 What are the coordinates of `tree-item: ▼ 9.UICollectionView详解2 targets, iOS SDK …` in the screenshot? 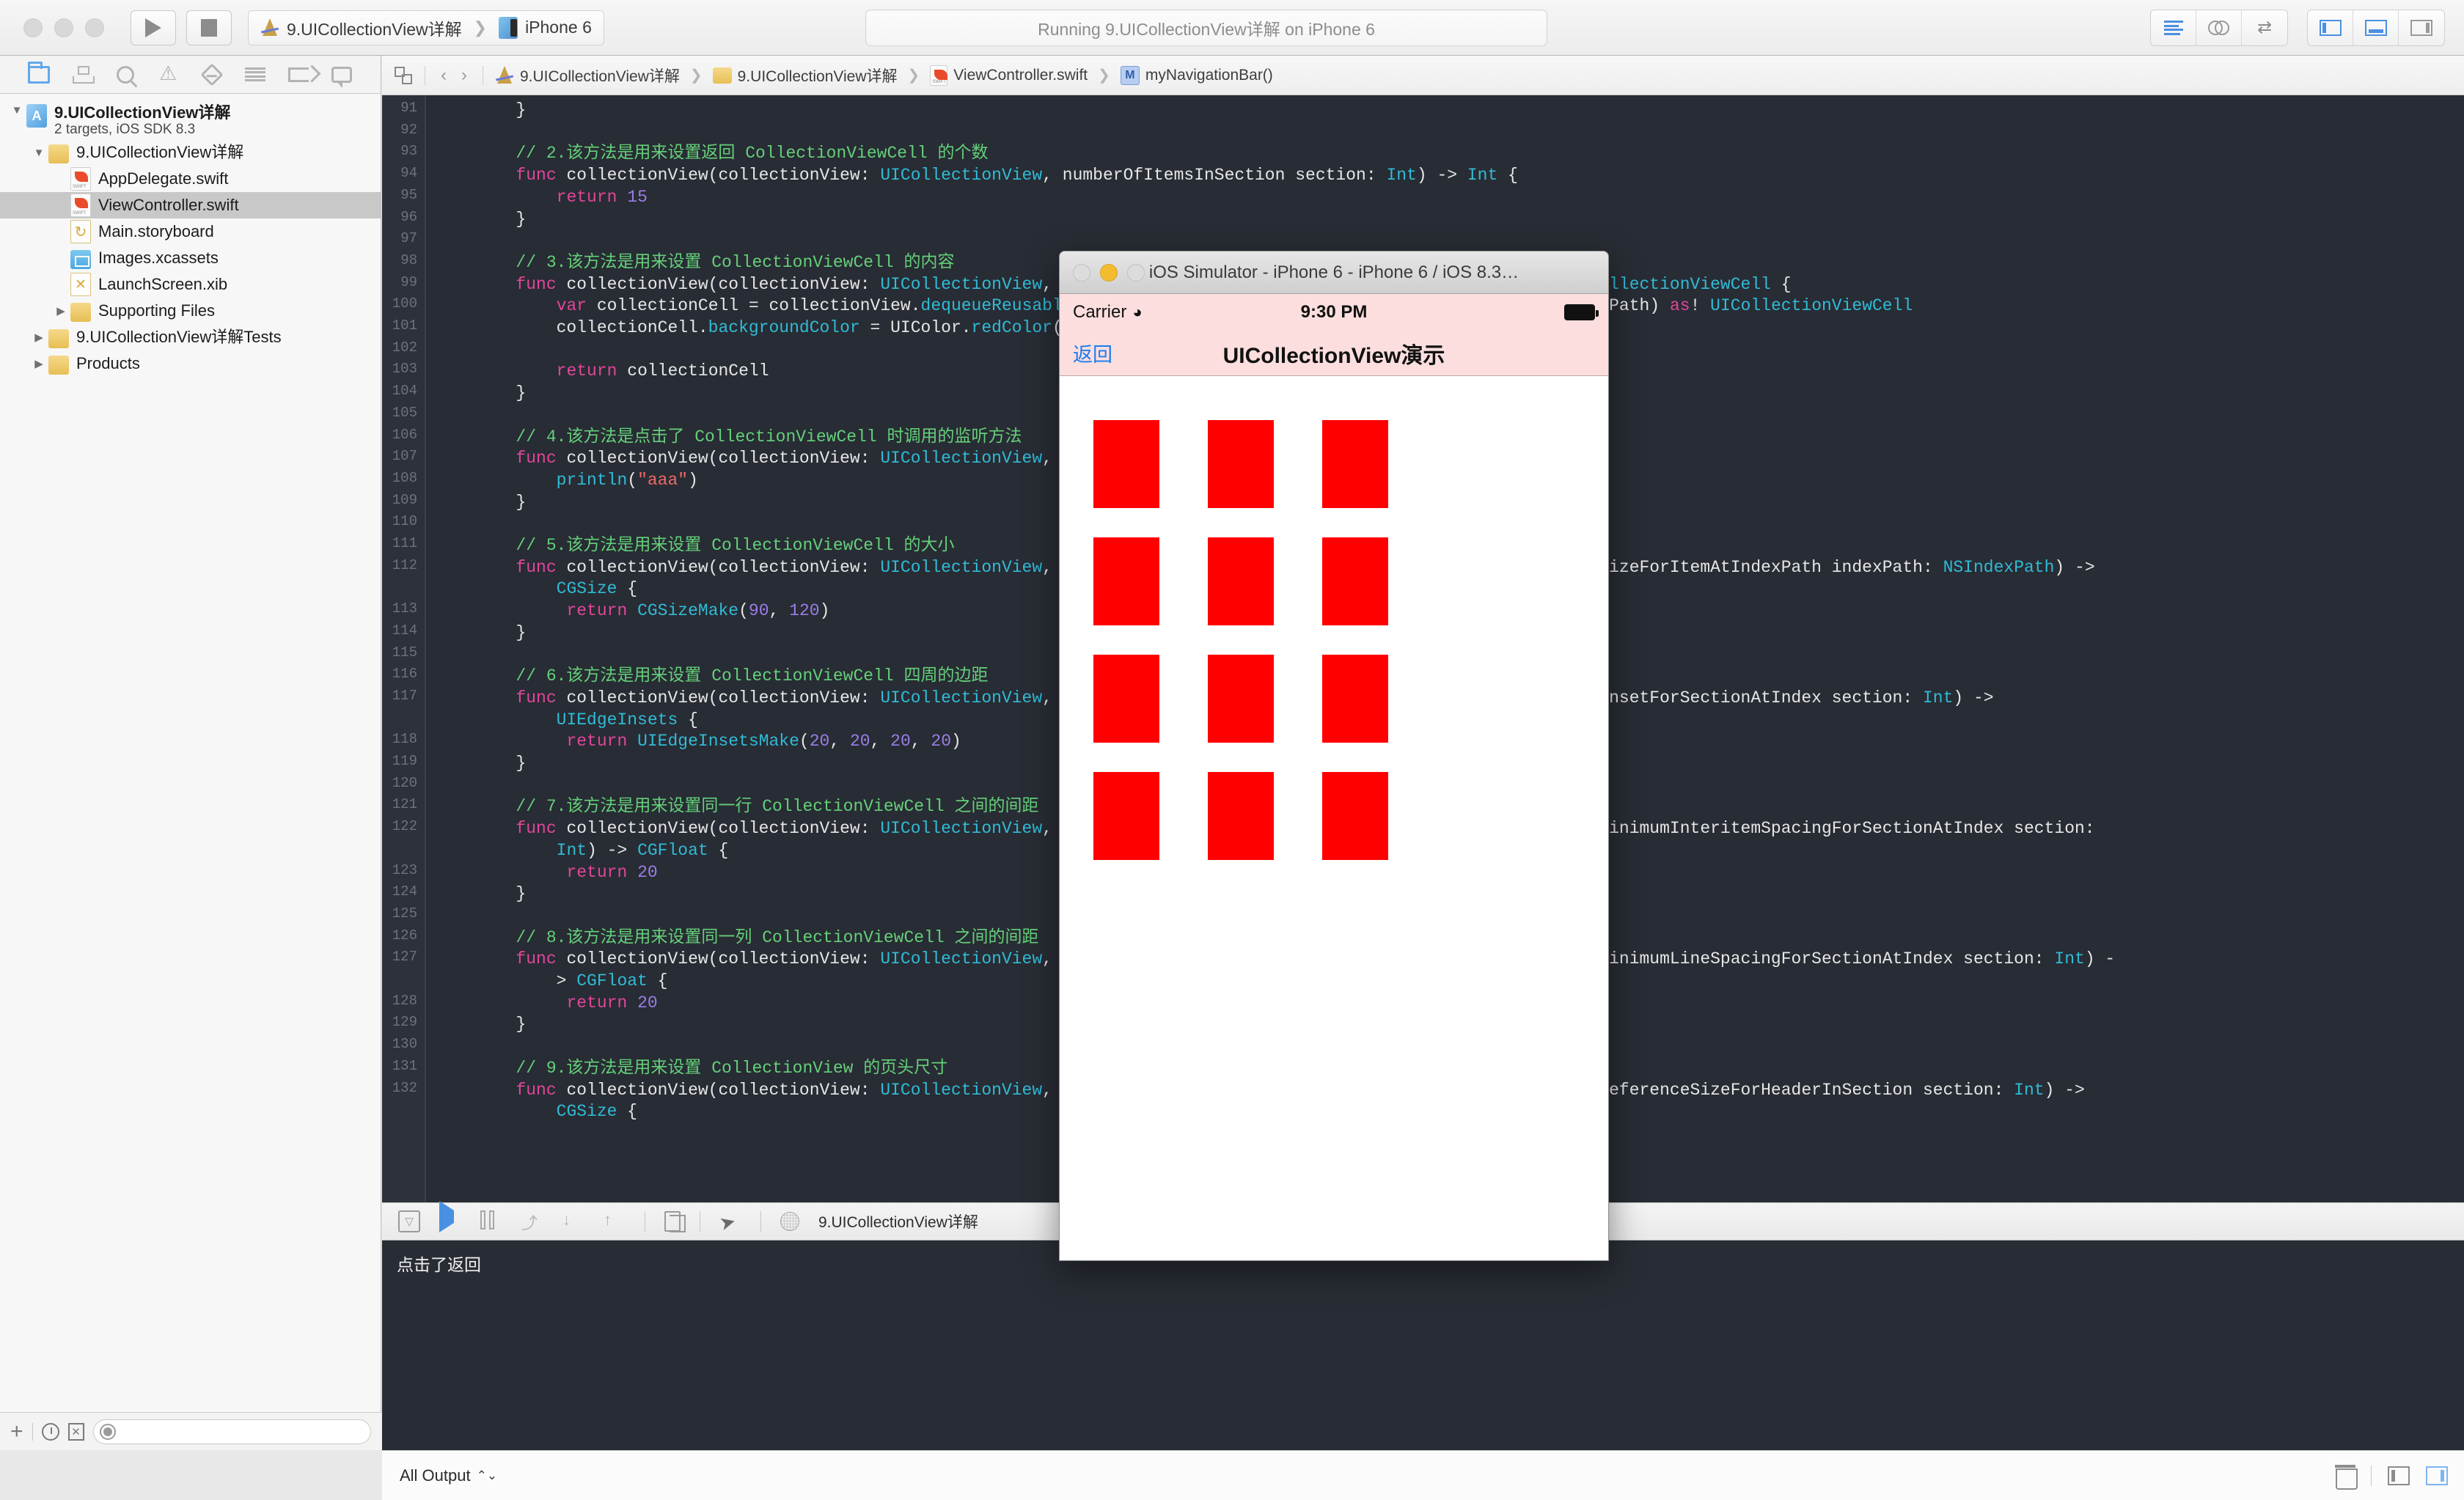 It's located at (190, 120).